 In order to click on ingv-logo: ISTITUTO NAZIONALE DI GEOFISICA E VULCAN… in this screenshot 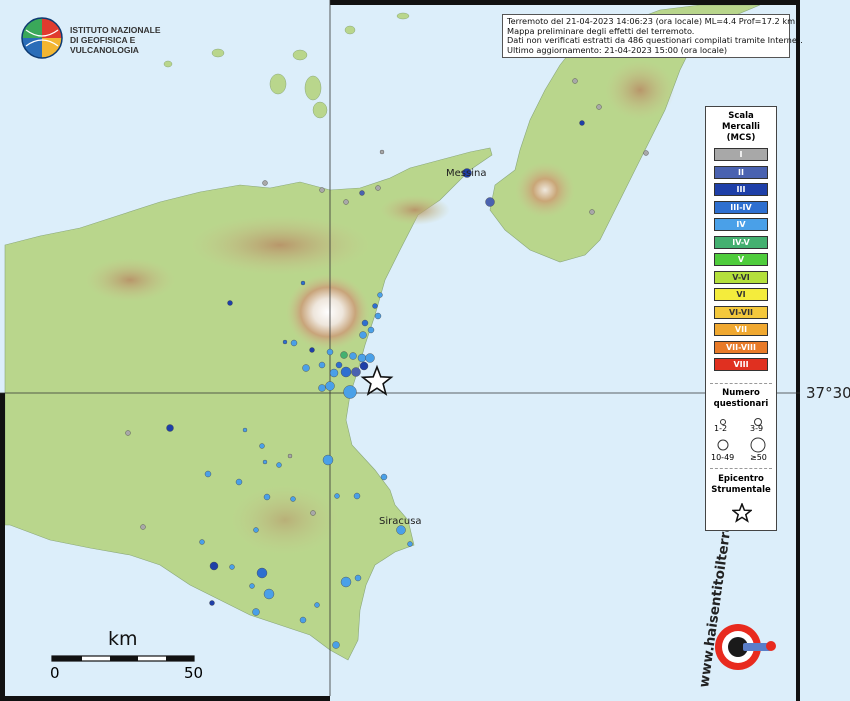, I will do `click(105, 39)`.